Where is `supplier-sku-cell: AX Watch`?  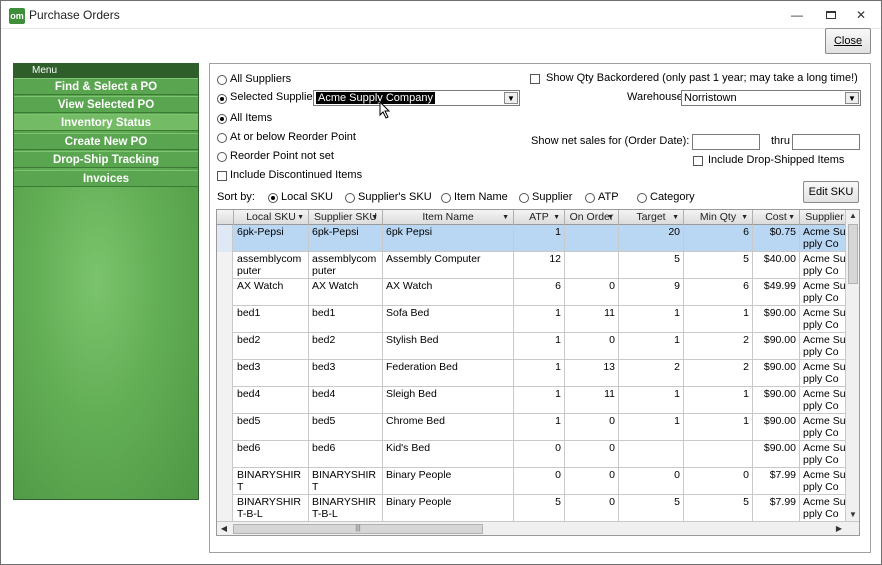
supplier-sku-cell: AX Watch is located at coordinates (346, 292).